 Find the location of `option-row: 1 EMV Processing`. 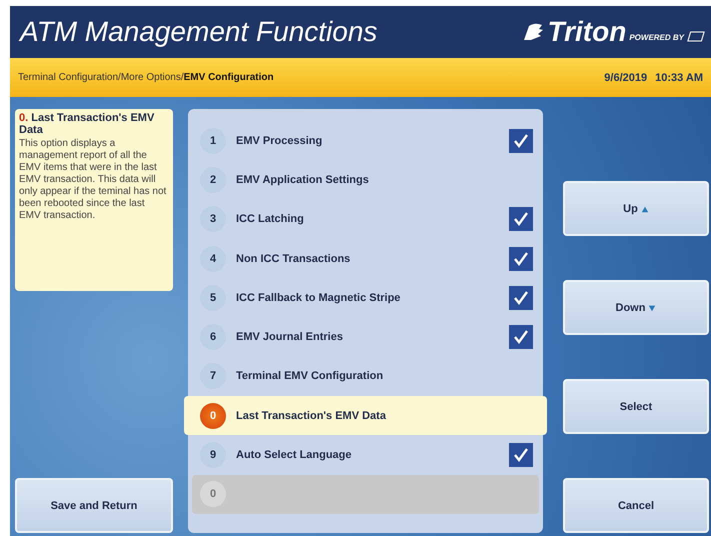

option-row: 1 EMV Processing is located at coordinates (365, 140).